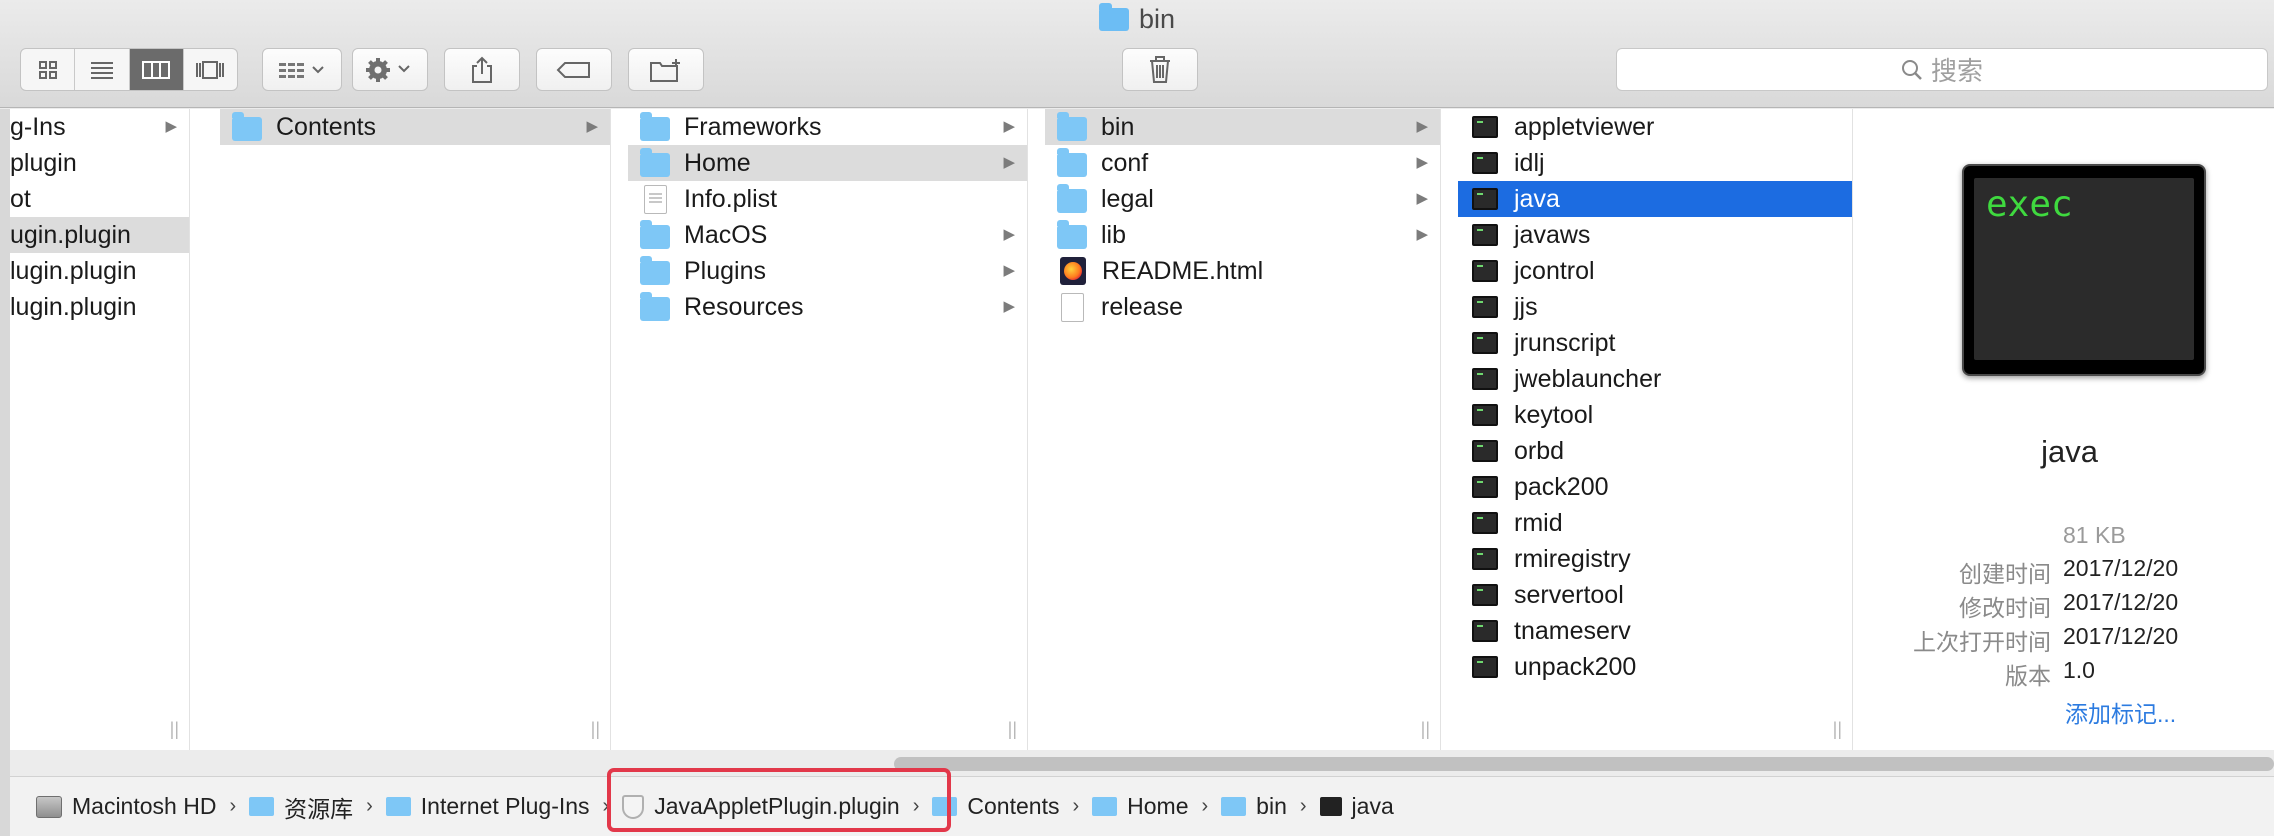 This screenshot has height=836, width=2274. What do you see at coordinates (666, 69) in the screenshot?
I see `new-folder-button` at bounding box center [666, 69].